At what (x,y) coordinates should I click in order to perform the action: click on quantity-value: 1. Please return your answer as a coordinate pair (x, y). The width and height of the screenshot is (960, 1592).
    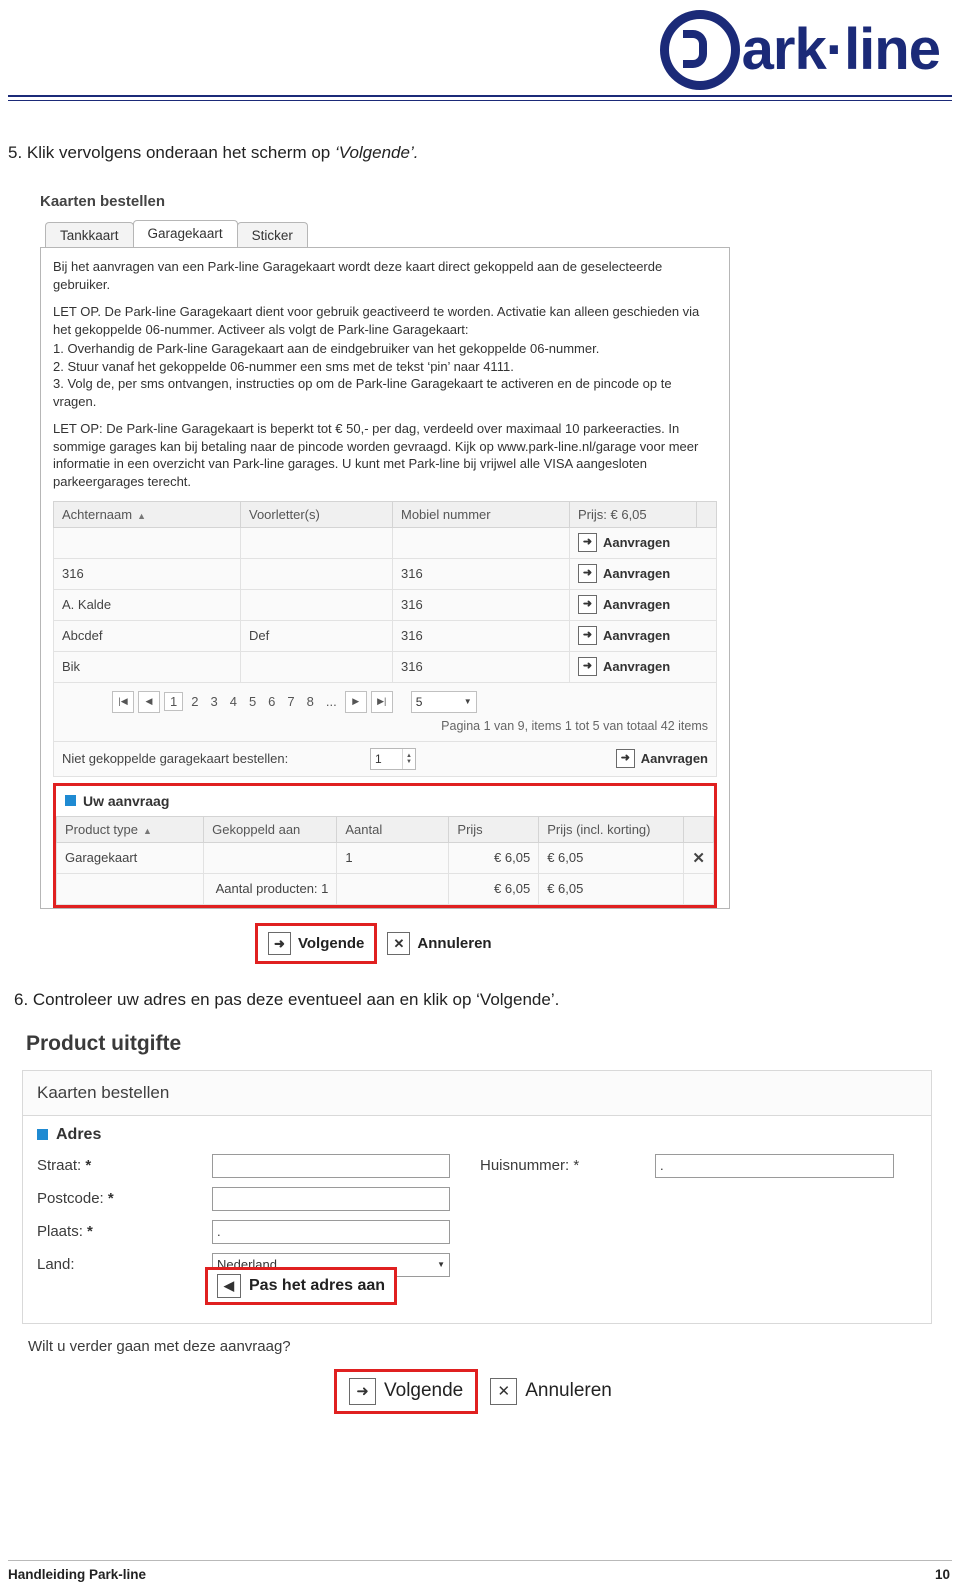
    Looking at the image, I should click on (378, 758).